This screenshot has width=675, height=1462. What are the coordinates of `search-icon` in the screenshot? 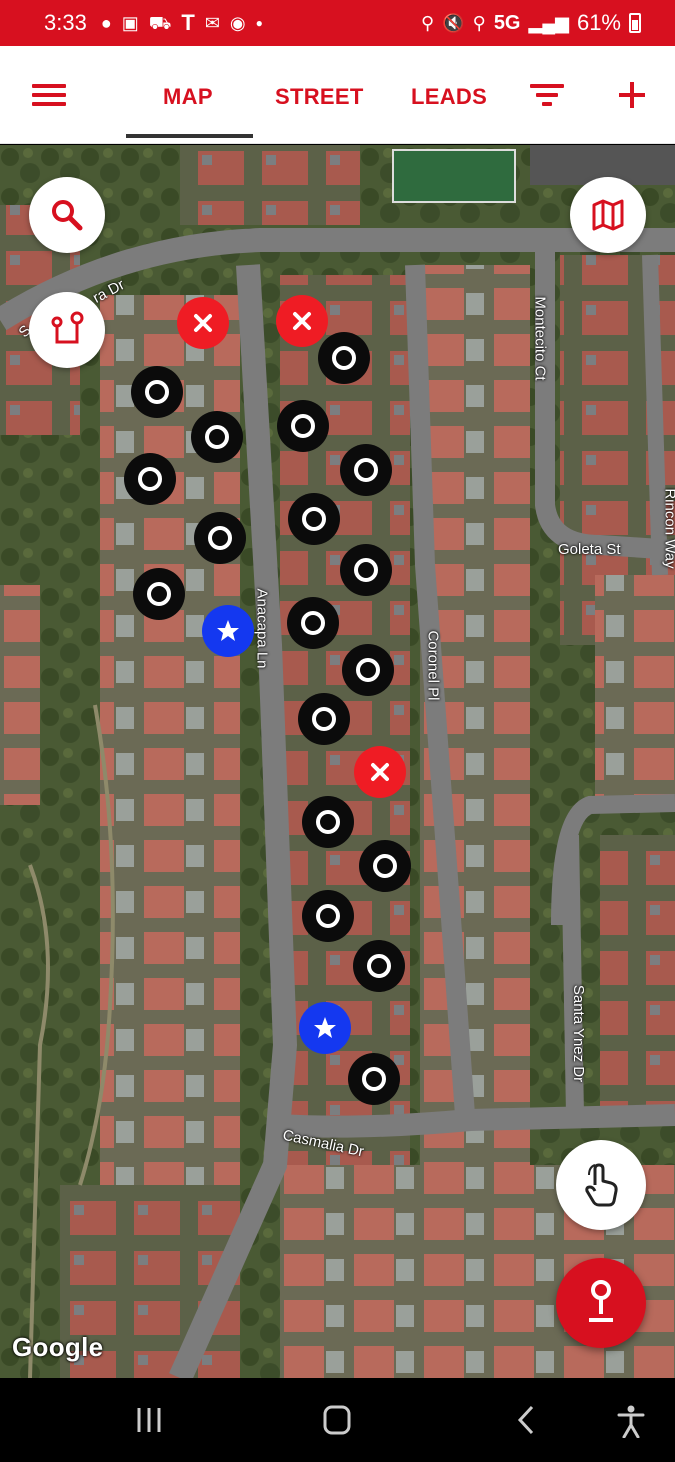 It's located at (67, 215).